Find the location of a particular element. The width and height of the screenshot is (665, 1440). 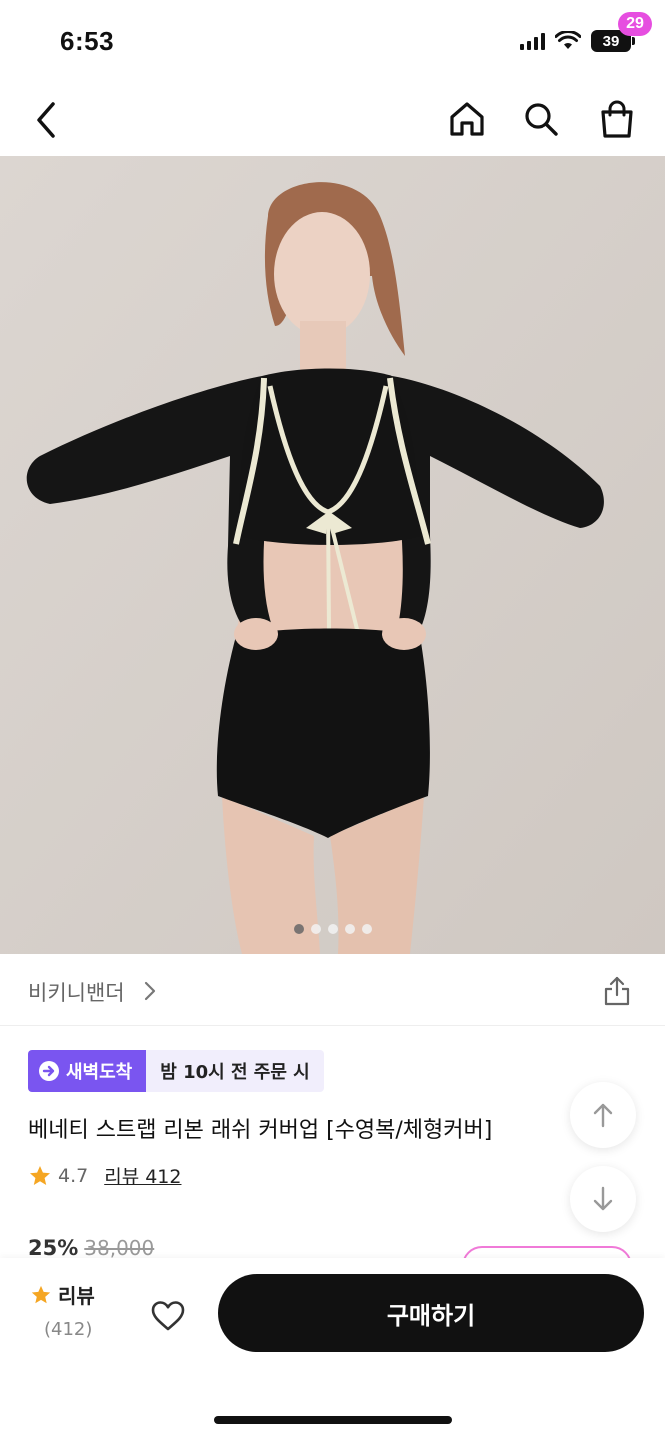

share-icon is located at coordinates (617, 991).